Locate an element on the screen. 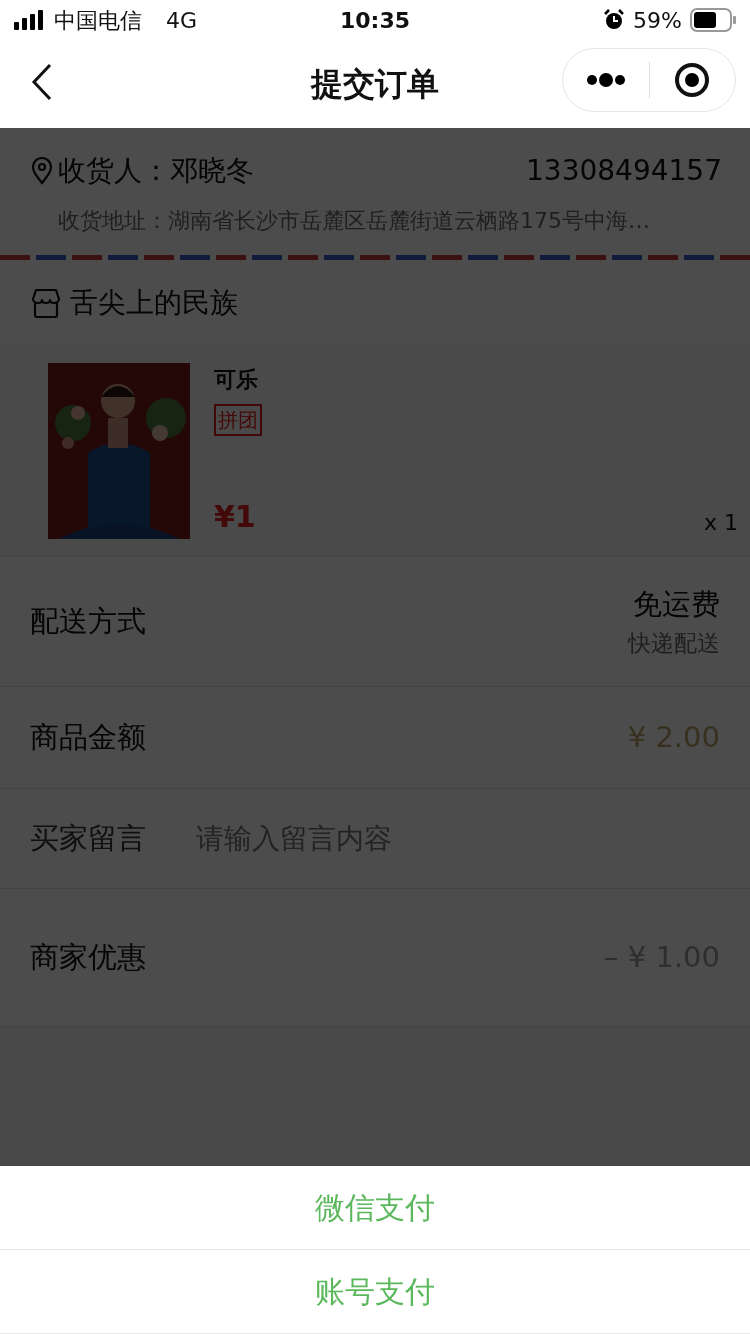 The image size is (750, 1334). carrier-name: 中国电信 is located at coordinates (98, 20).